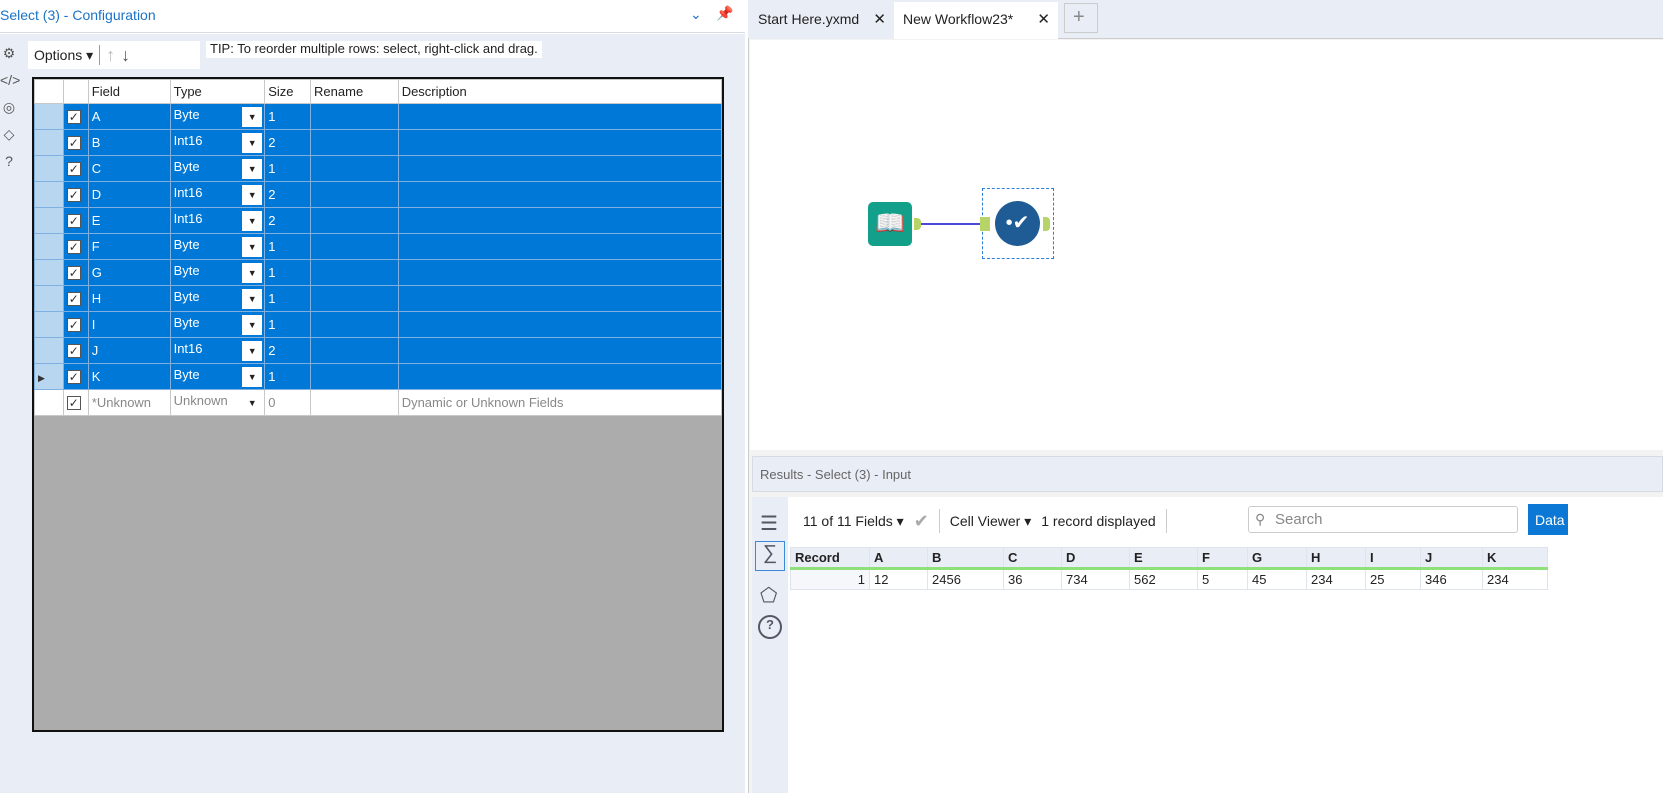 The image size is (1663, 793). Describe the element at coordinates (129, 350) in the screenshot. I see `field-cell: J` at that location.